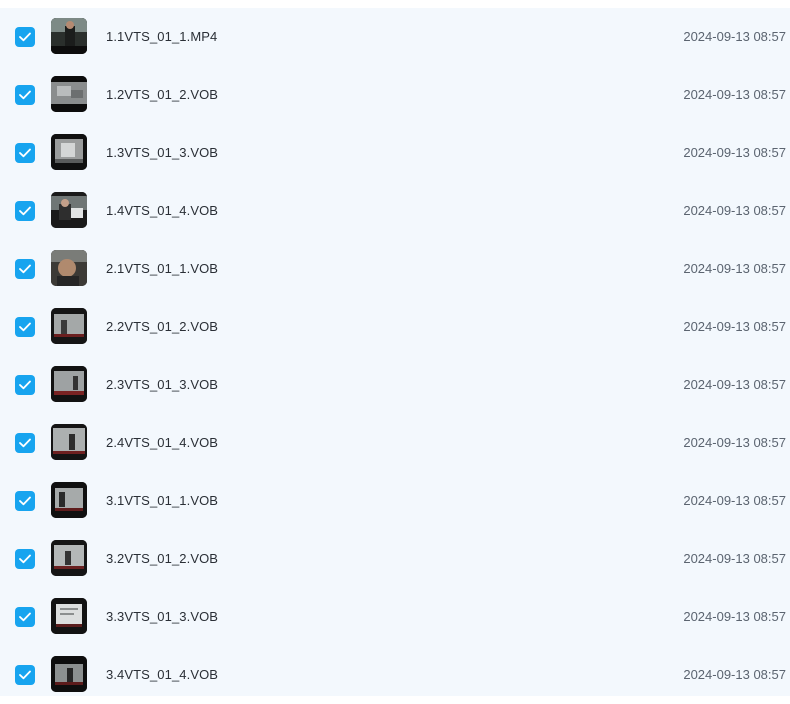 The image size is (790, 704). Describe the element at coordinates (162, 559) in the screenshot. I see `file-name: 3.2VTS_01_2.VOB` at that location.